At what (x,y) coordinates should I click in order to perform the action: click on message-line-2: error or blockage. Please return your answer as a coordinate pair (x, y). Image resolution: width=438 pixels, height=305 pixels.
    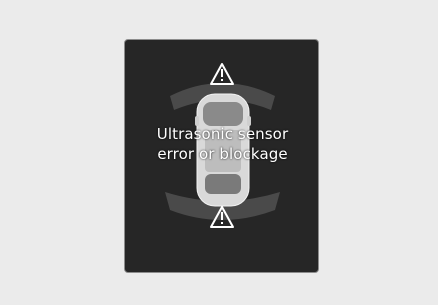
    Looking at the image, I should click on (222, 154).